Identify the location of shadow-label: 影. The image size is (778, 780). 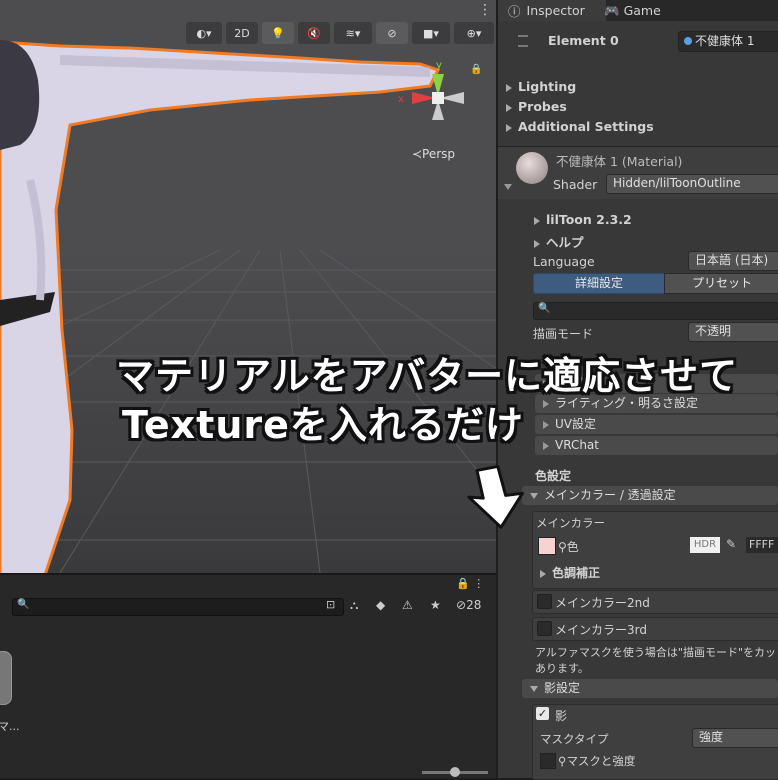
(561, 716).